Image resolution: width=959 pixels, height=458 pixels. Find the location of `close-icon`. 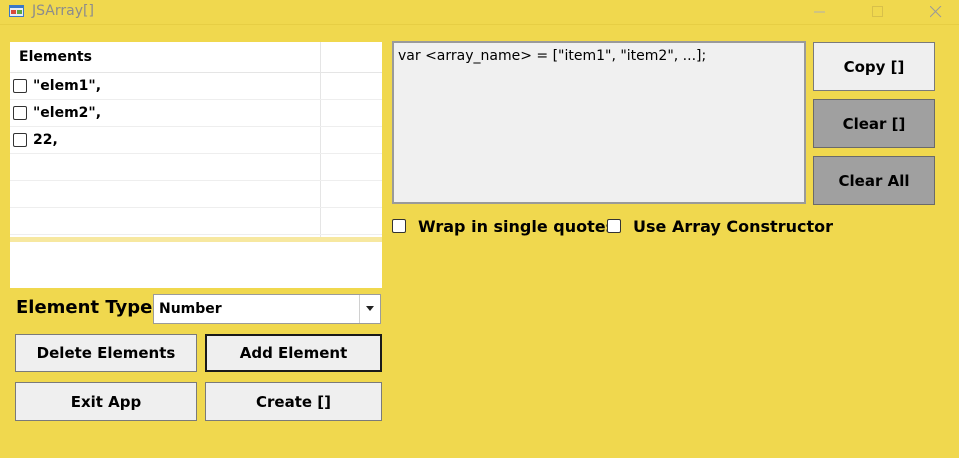

close-icon is located at coordinates (936, 12).